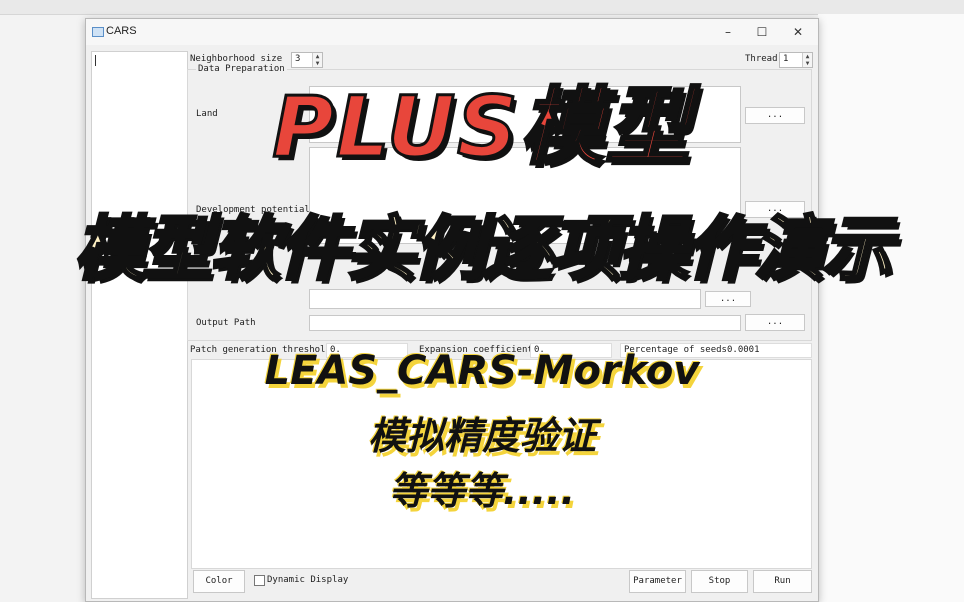 This screenshot has width=964, height=602. Describe the element at coordinates (525, 323) in the screenshot. I see `output-path-field` at that location.